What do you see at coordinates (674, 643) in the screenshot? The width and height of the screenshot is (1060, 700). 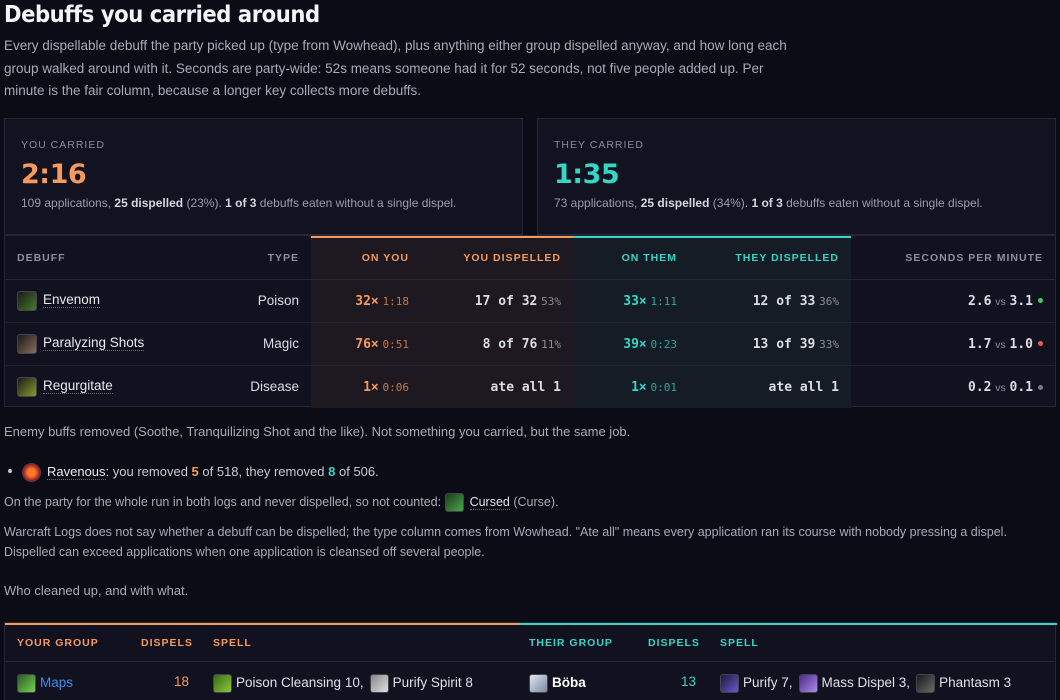 I see `col-dispels-them: DISPELS` at bounding box center [674, 643].